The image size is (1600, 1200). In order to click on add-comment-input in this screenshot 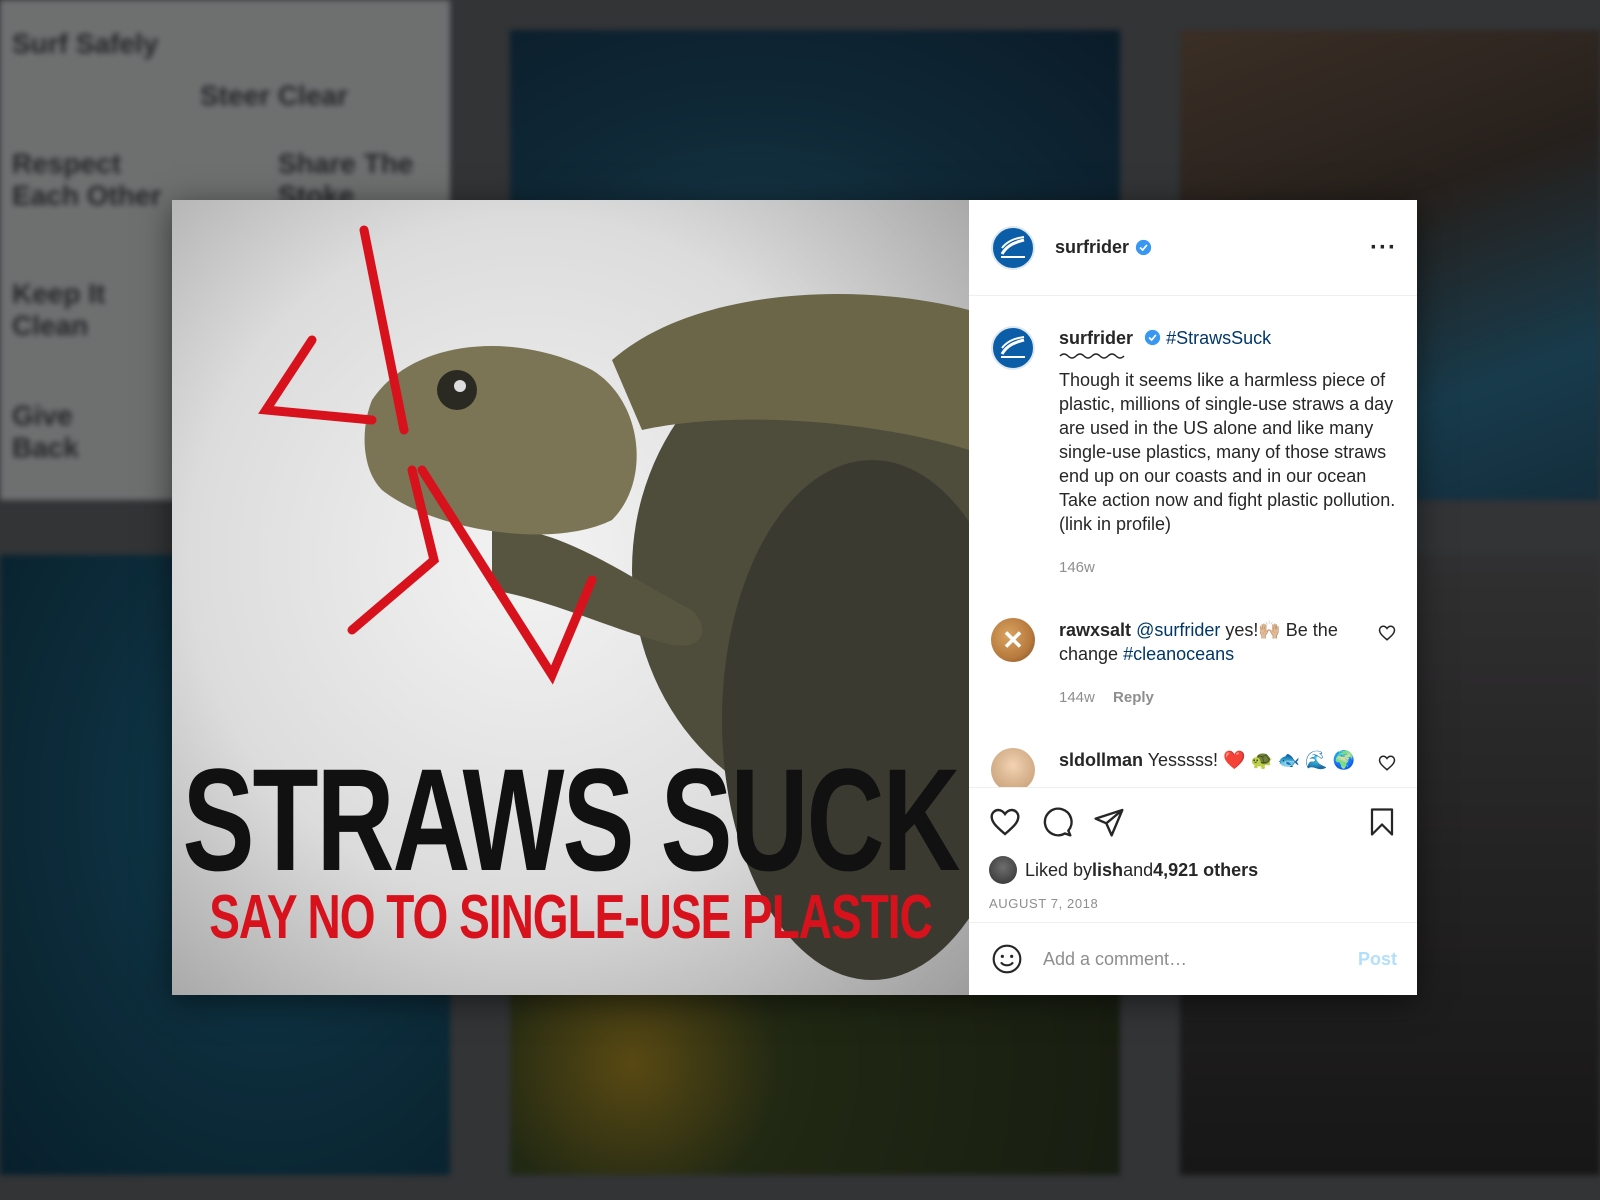, I will do `click(1200, 959)`.